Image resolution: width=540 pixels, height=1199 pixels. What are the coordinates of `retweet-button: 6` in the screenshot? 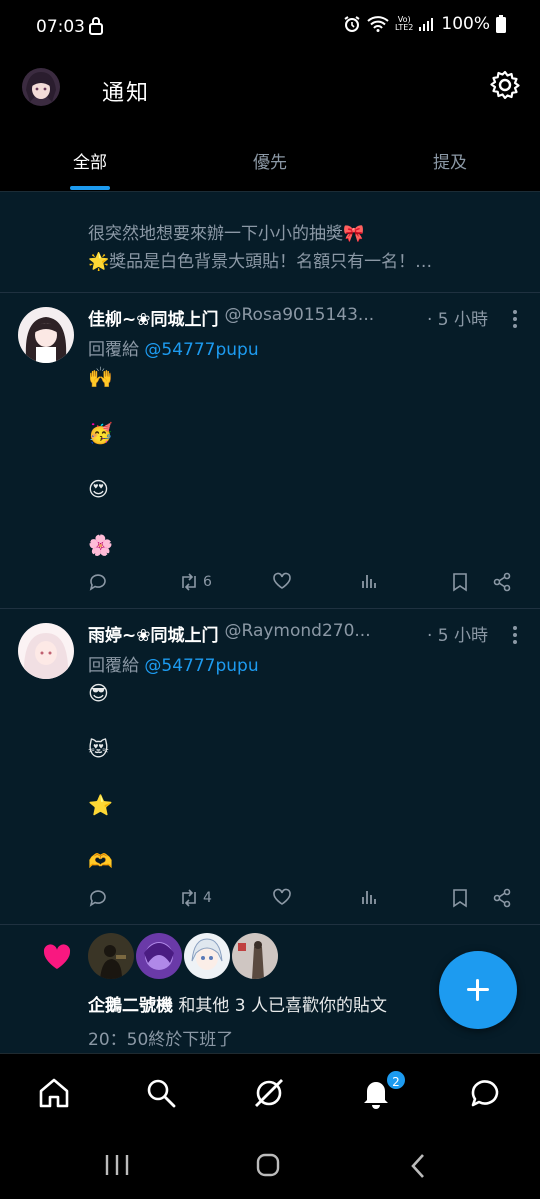 It's located at (195, 582).